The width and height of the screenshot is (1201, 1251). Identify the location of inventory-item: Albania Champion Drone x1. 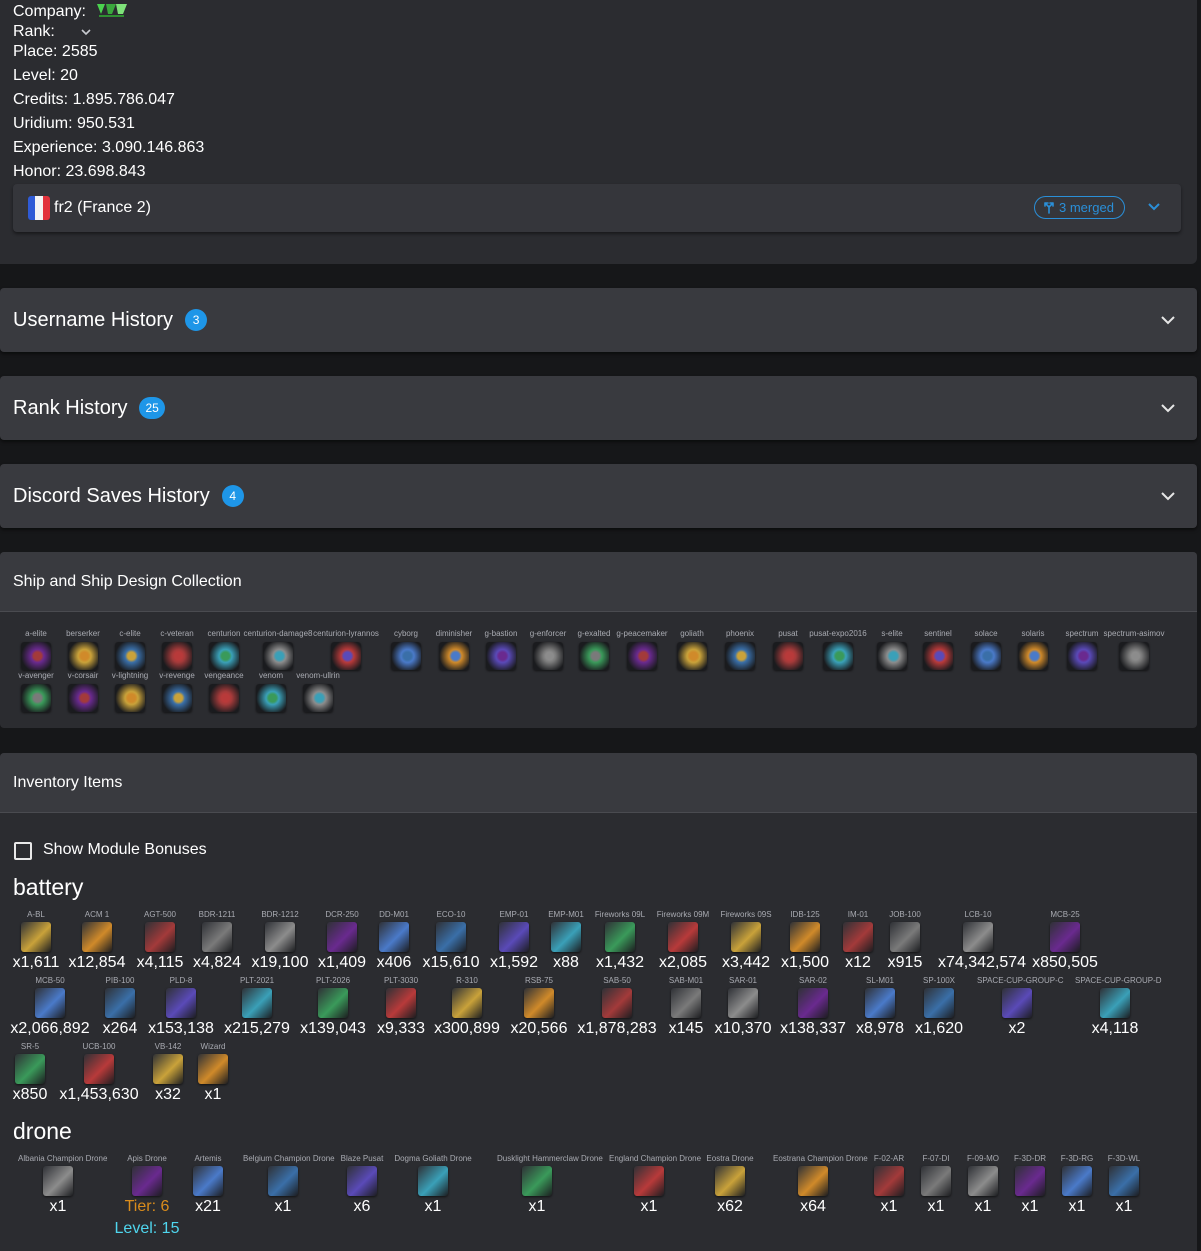
(62, 1185).